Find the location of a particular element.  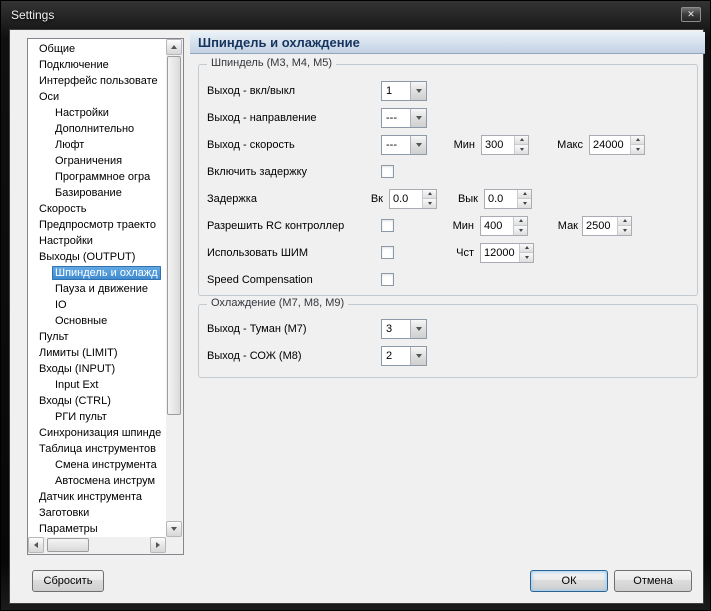

enable-delay-checkbox is located at coordinates (387, 171).